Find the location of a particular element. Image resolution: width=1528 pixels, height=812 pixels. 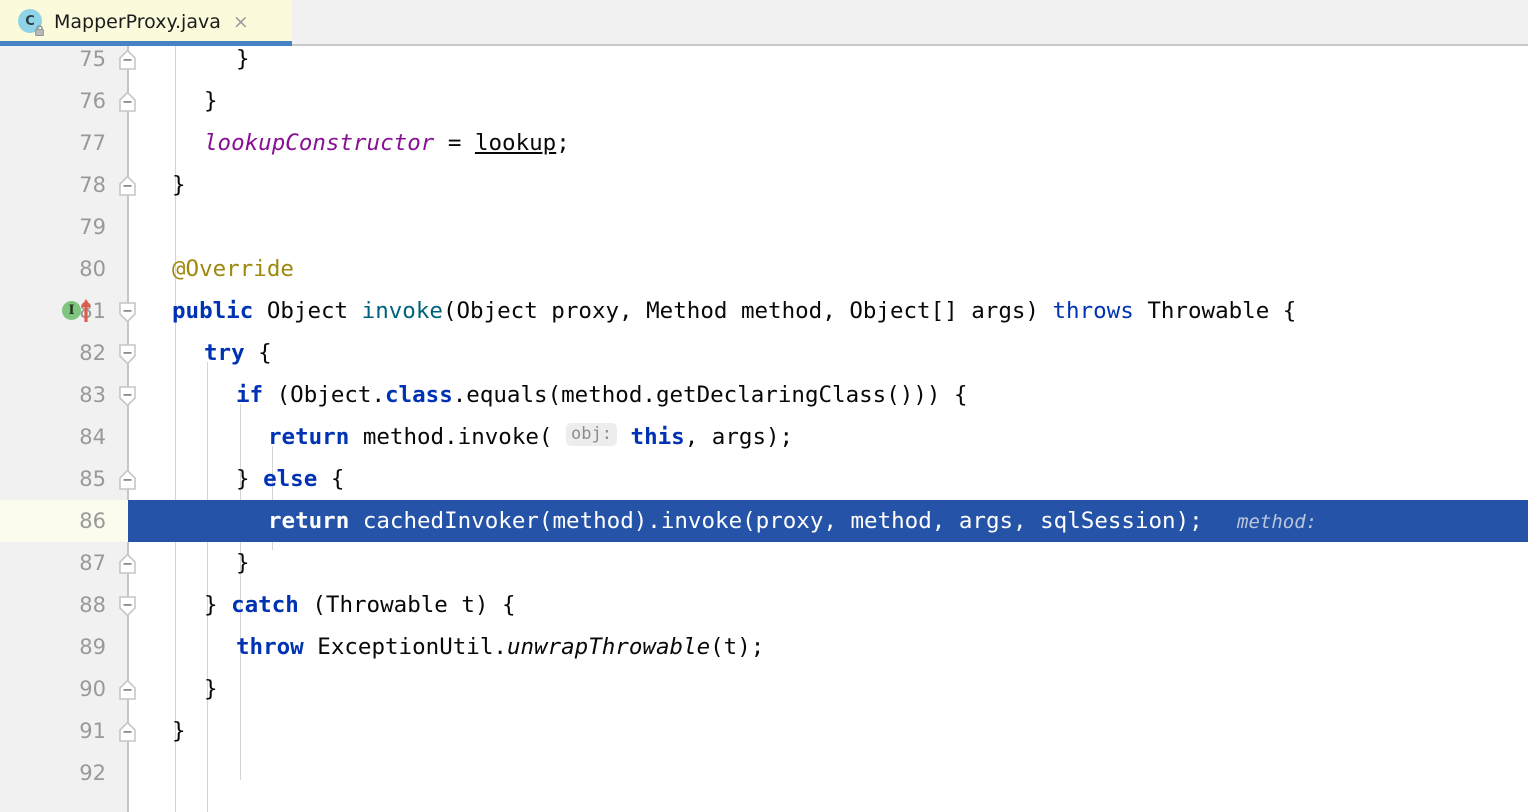

line-number: 88 is located at coordinates (53, 605).